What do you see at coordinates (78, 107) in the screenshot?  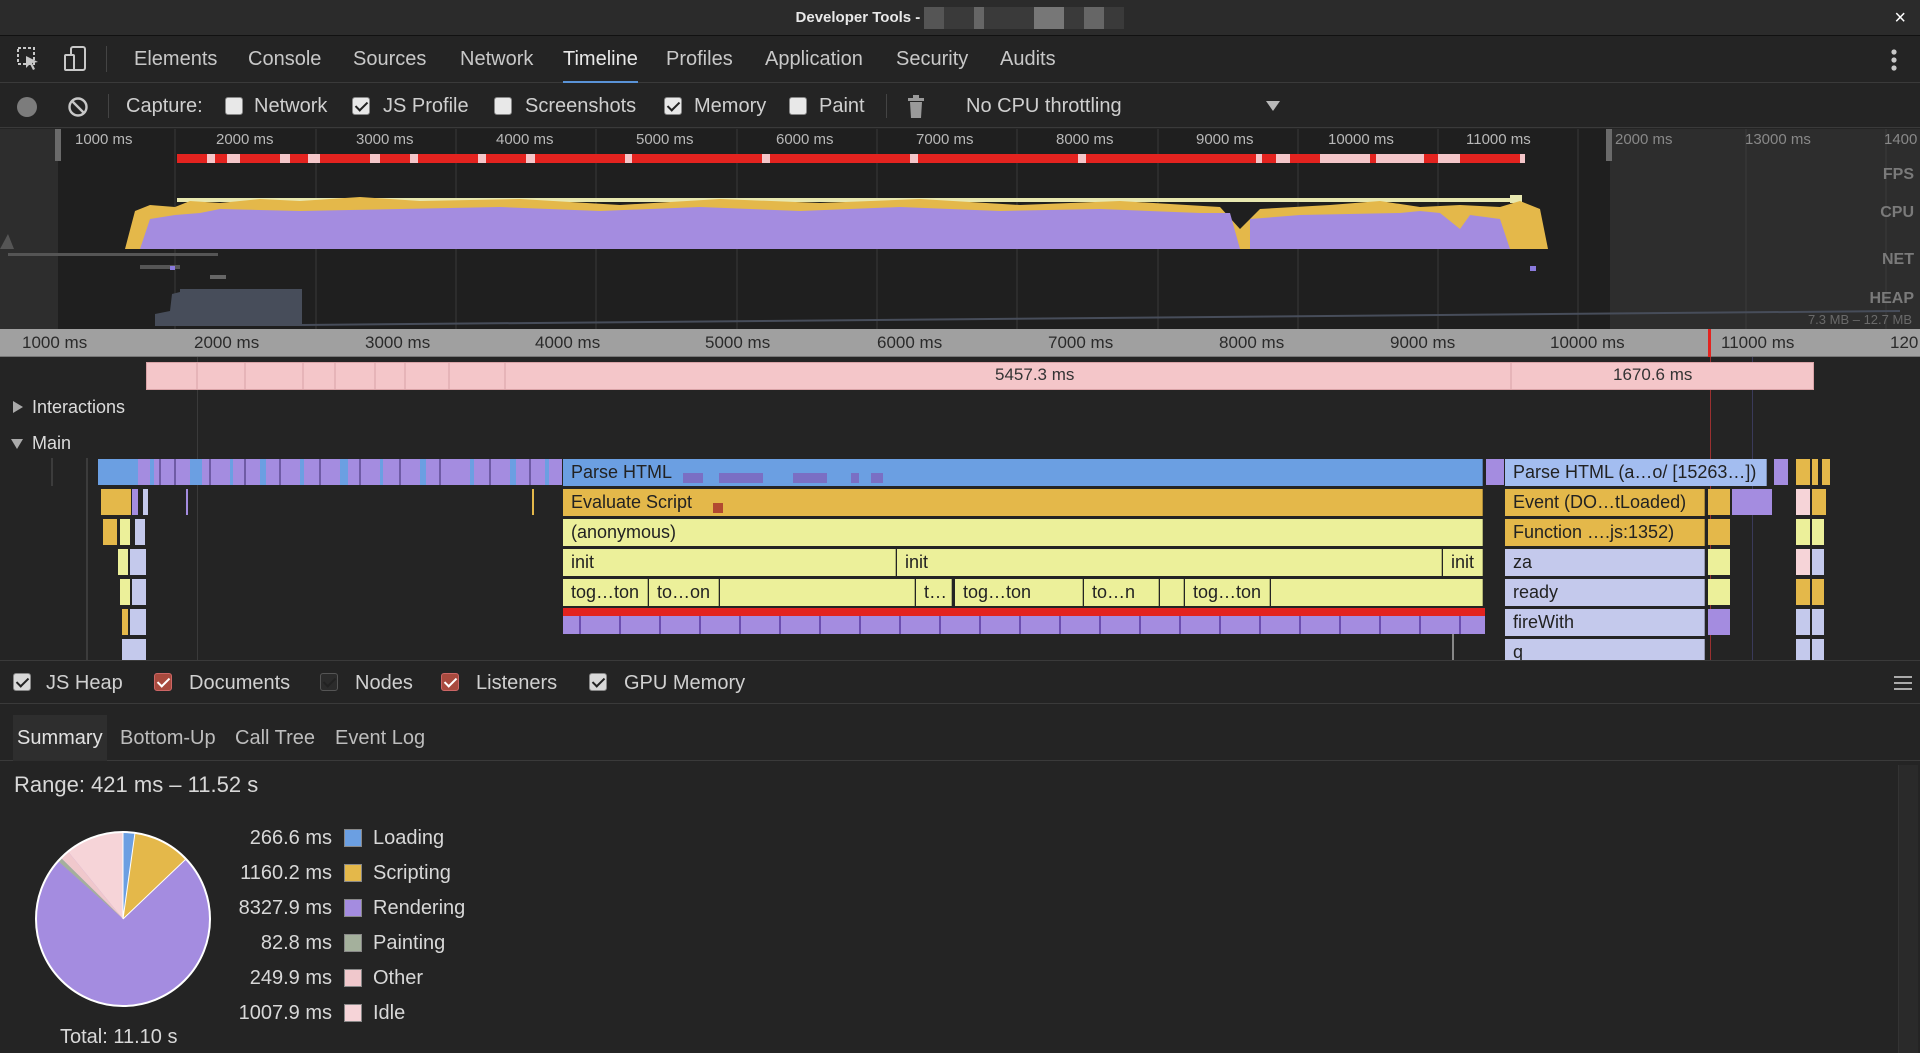 I see `clear-icon` at bounding box center [78, 107].